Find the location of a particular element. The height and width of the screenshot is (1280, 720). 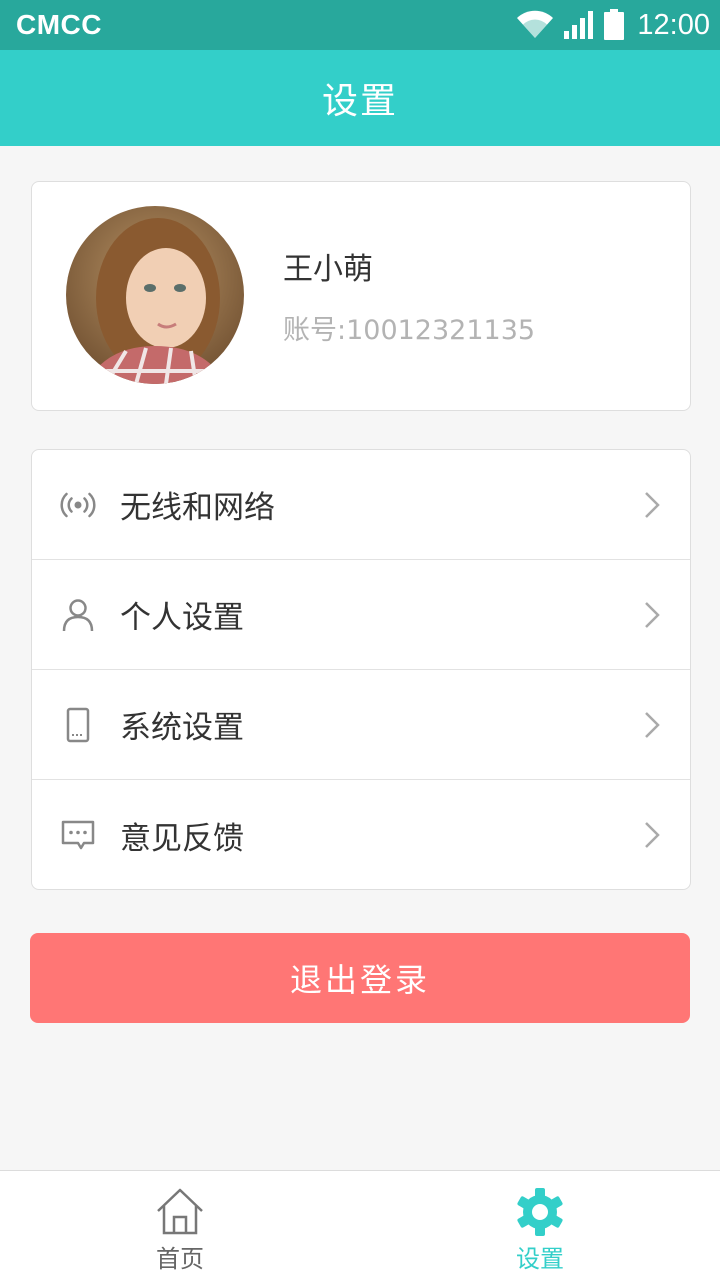

logout-button: 退出登录 is located at coordinates (360, 978).